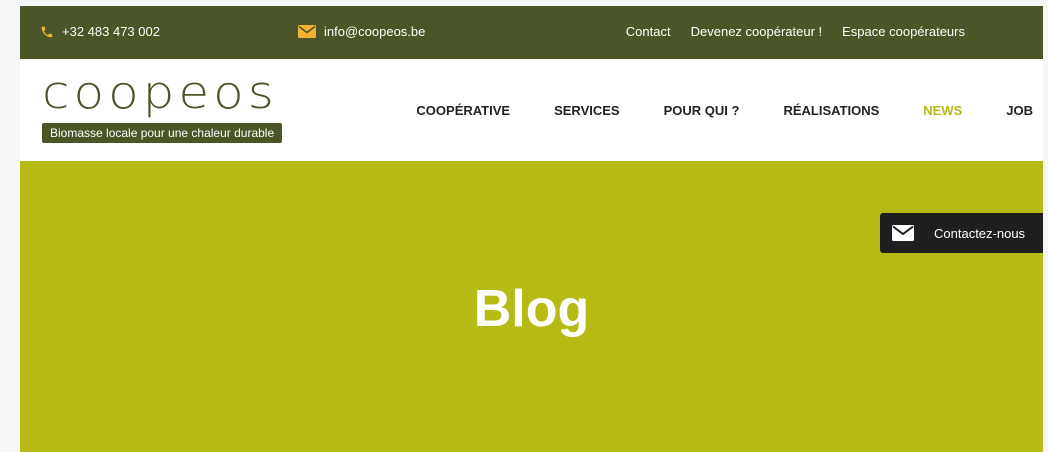 Image resolution: width=1048 pixels, height=452 pixels. What do you see at coordinates (375, 31) in the screenshot?
I see `email-address: info@coopeos.be` at bounding box center [375, 31].